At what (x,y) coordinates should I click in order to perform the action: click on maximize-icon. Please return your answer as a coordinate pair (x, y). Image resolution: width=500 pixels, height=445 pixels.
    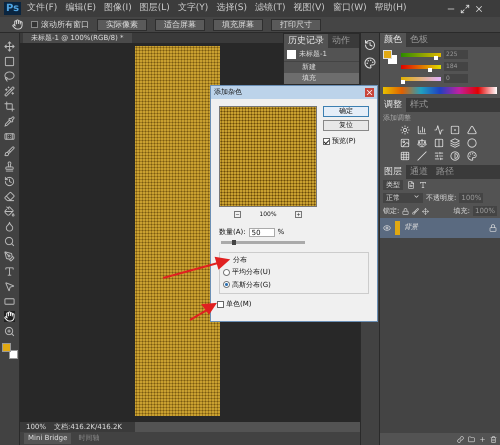
    Looking at the image, I should click on (465, 9).